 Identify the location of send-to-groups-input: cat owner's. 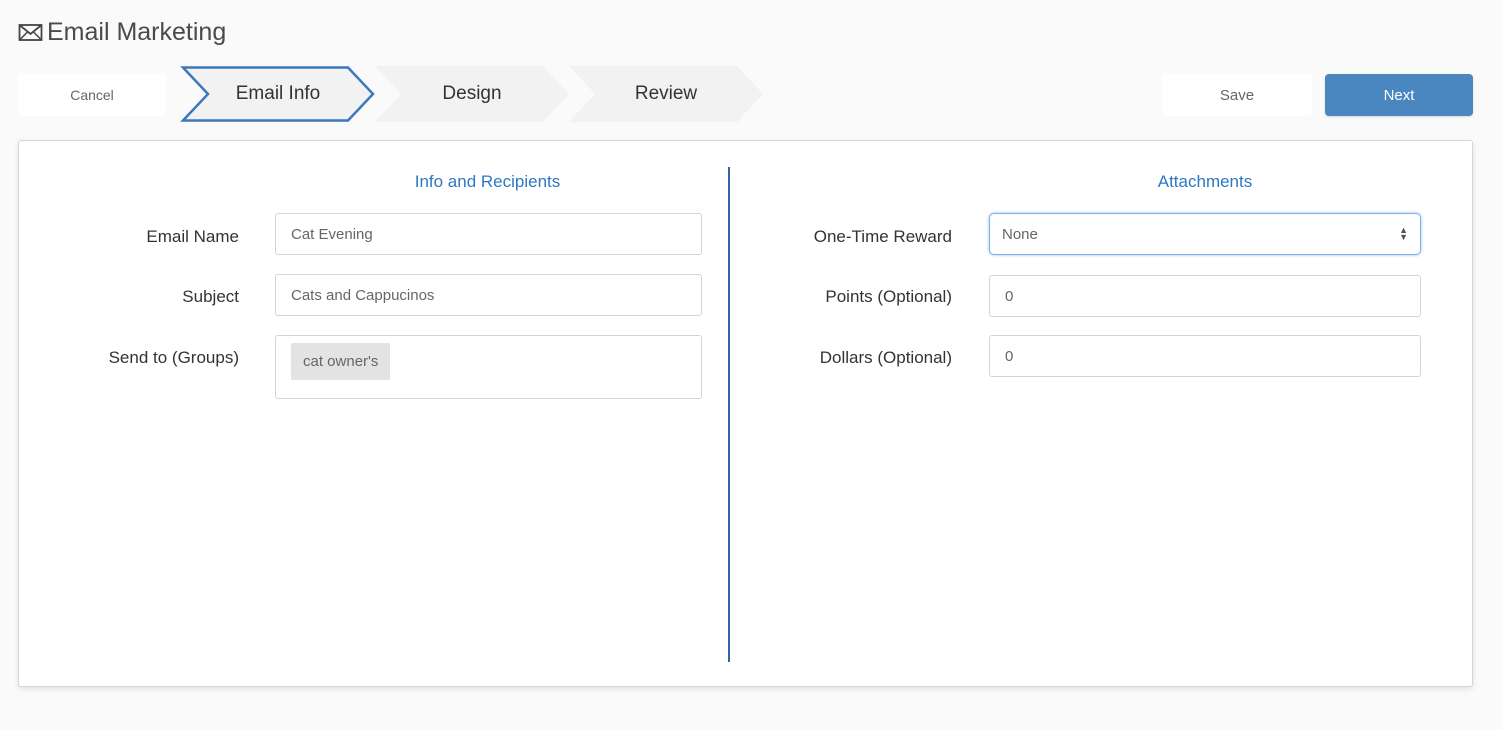
(488, 367).